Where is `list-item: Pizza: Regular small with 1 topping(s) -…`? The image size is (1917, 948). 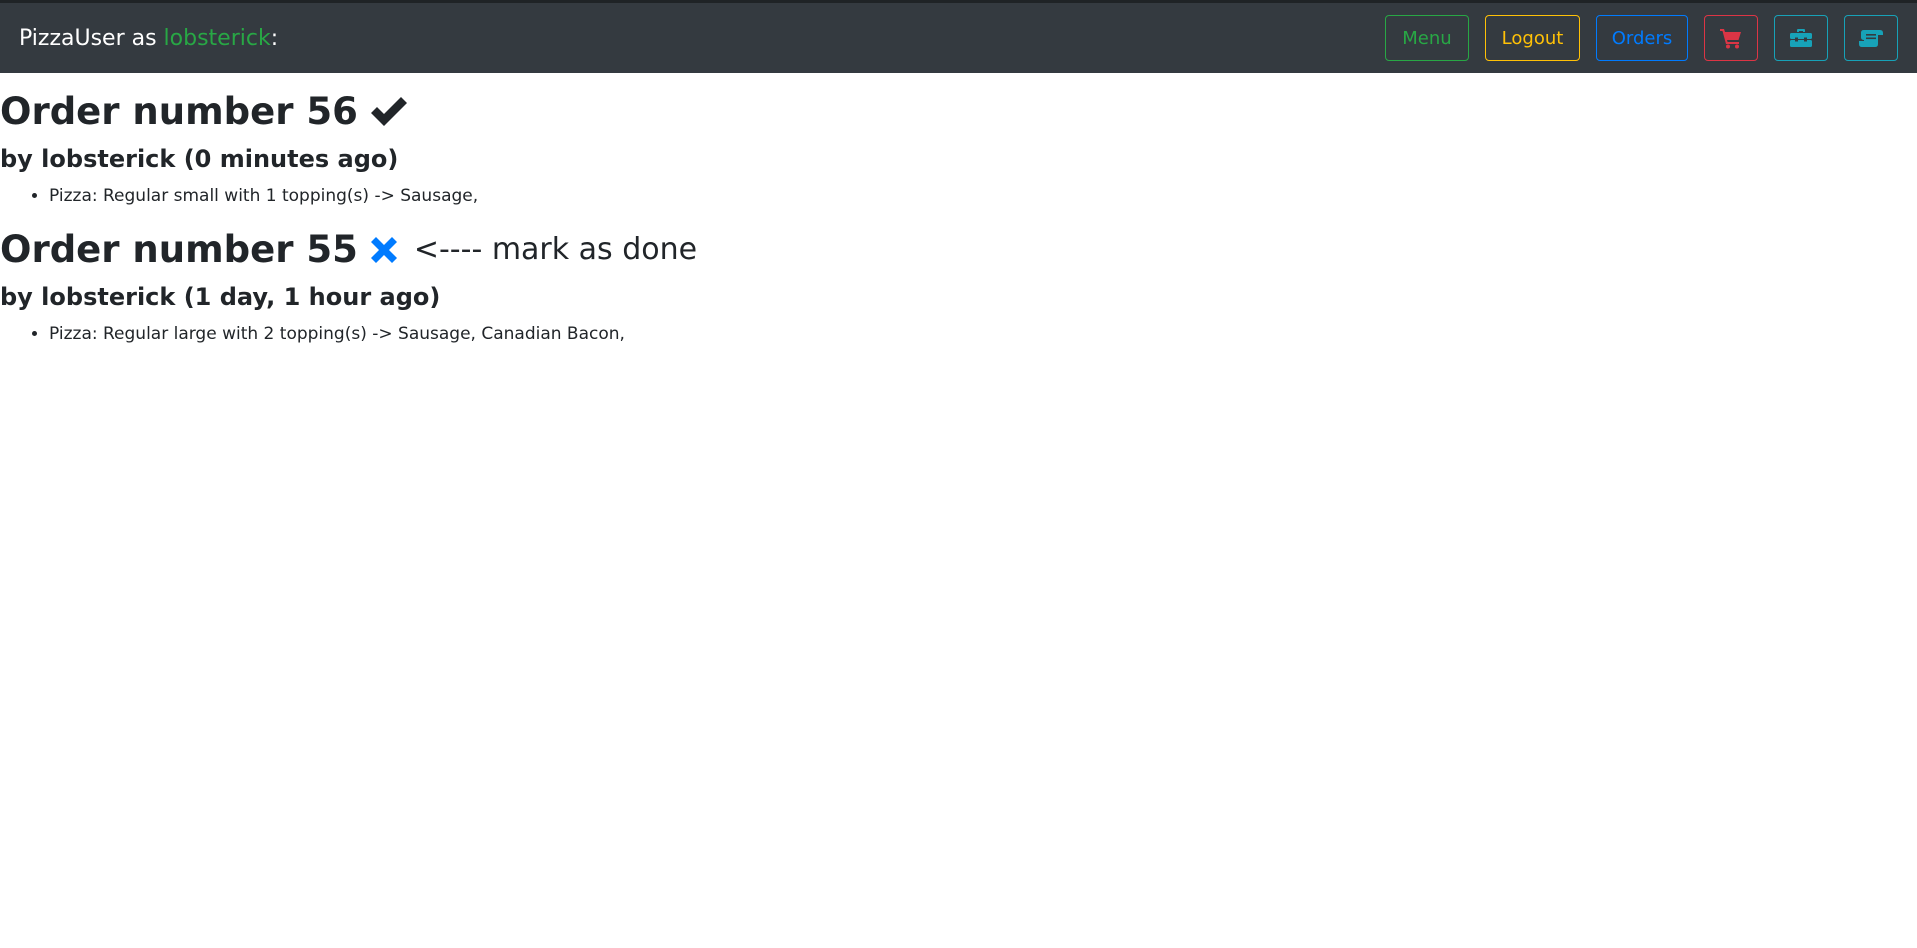
list-item: Pizza: Regular small with 1 topping(s) -… is located at coordinates (983, 196).